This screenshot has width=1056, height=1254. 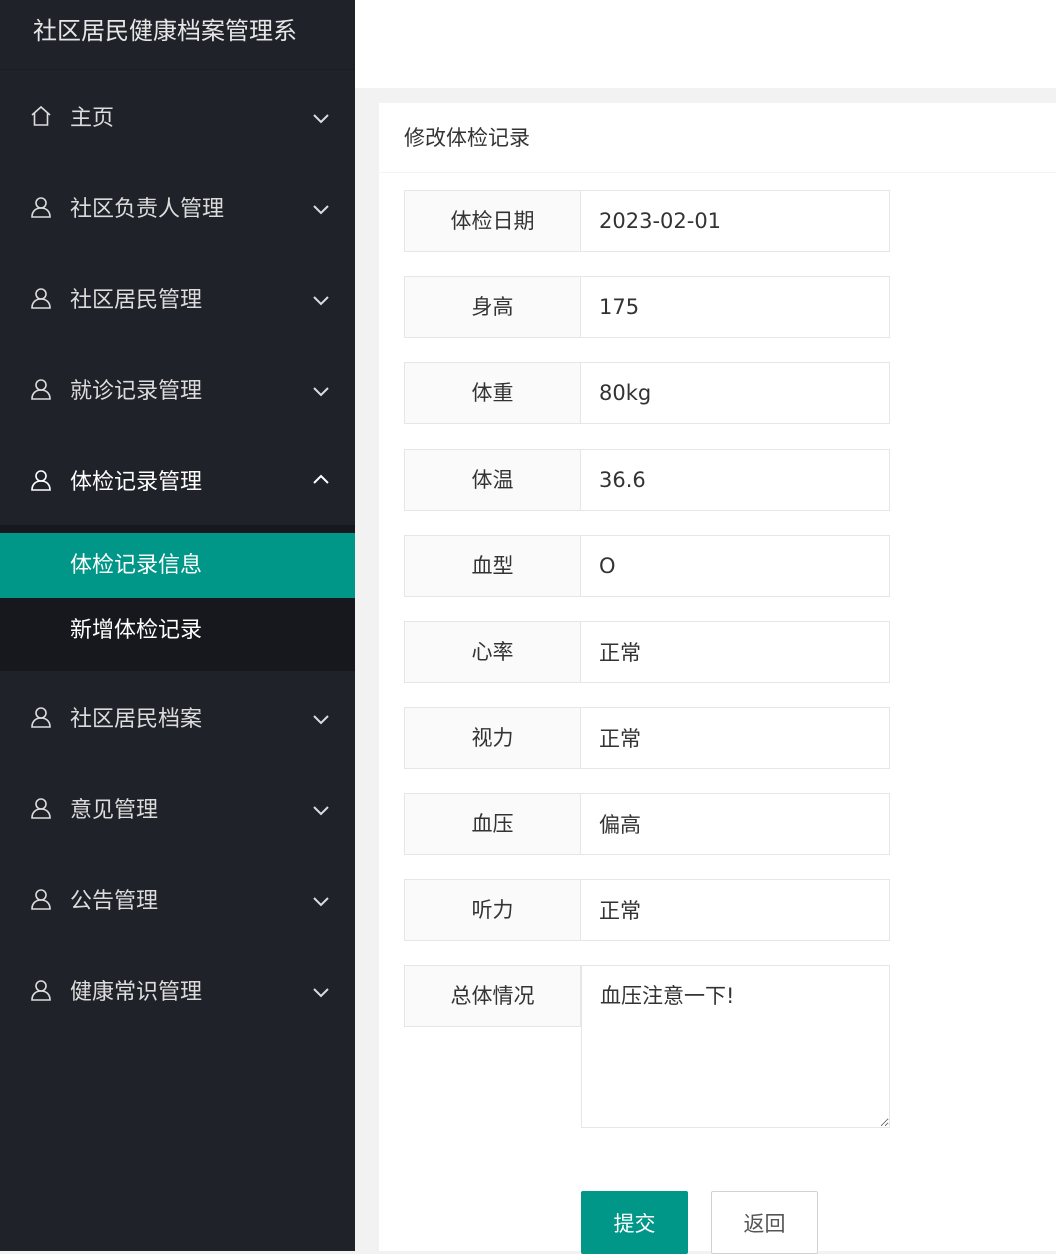 What do you see at coordinates (177, 565) in the screenshot?
I see `submenu-item-checkup-info: 体检记录信息` at bounding box center [177, 565].